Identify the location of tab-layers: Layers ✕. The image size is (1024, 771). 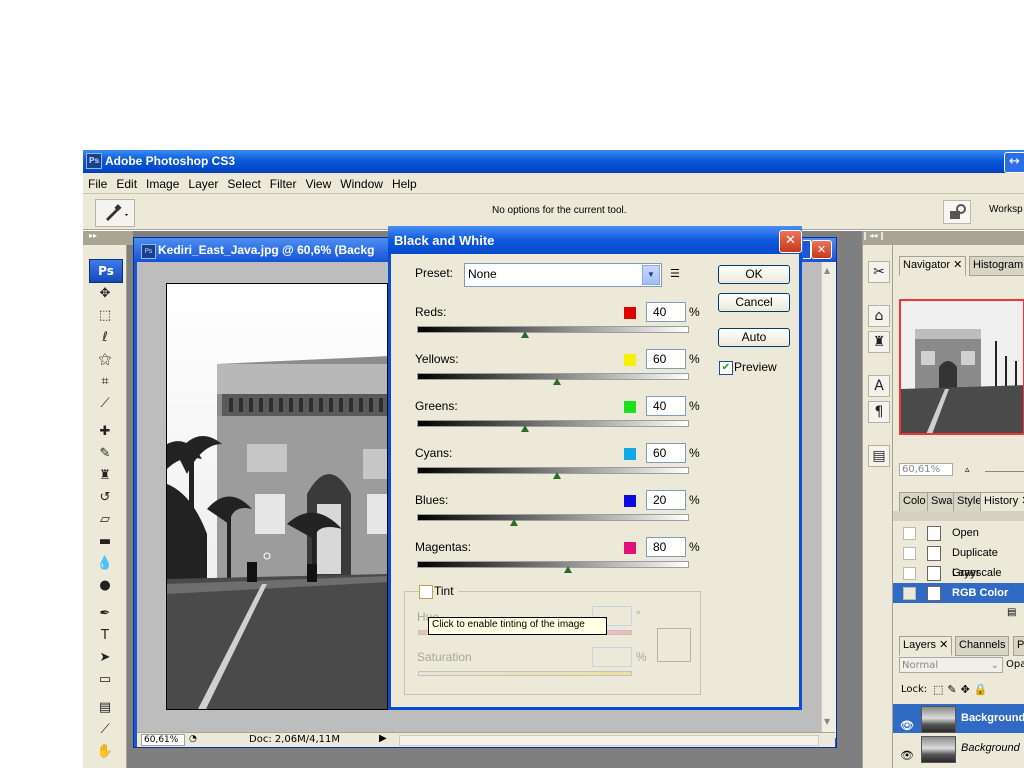
(926, 646).